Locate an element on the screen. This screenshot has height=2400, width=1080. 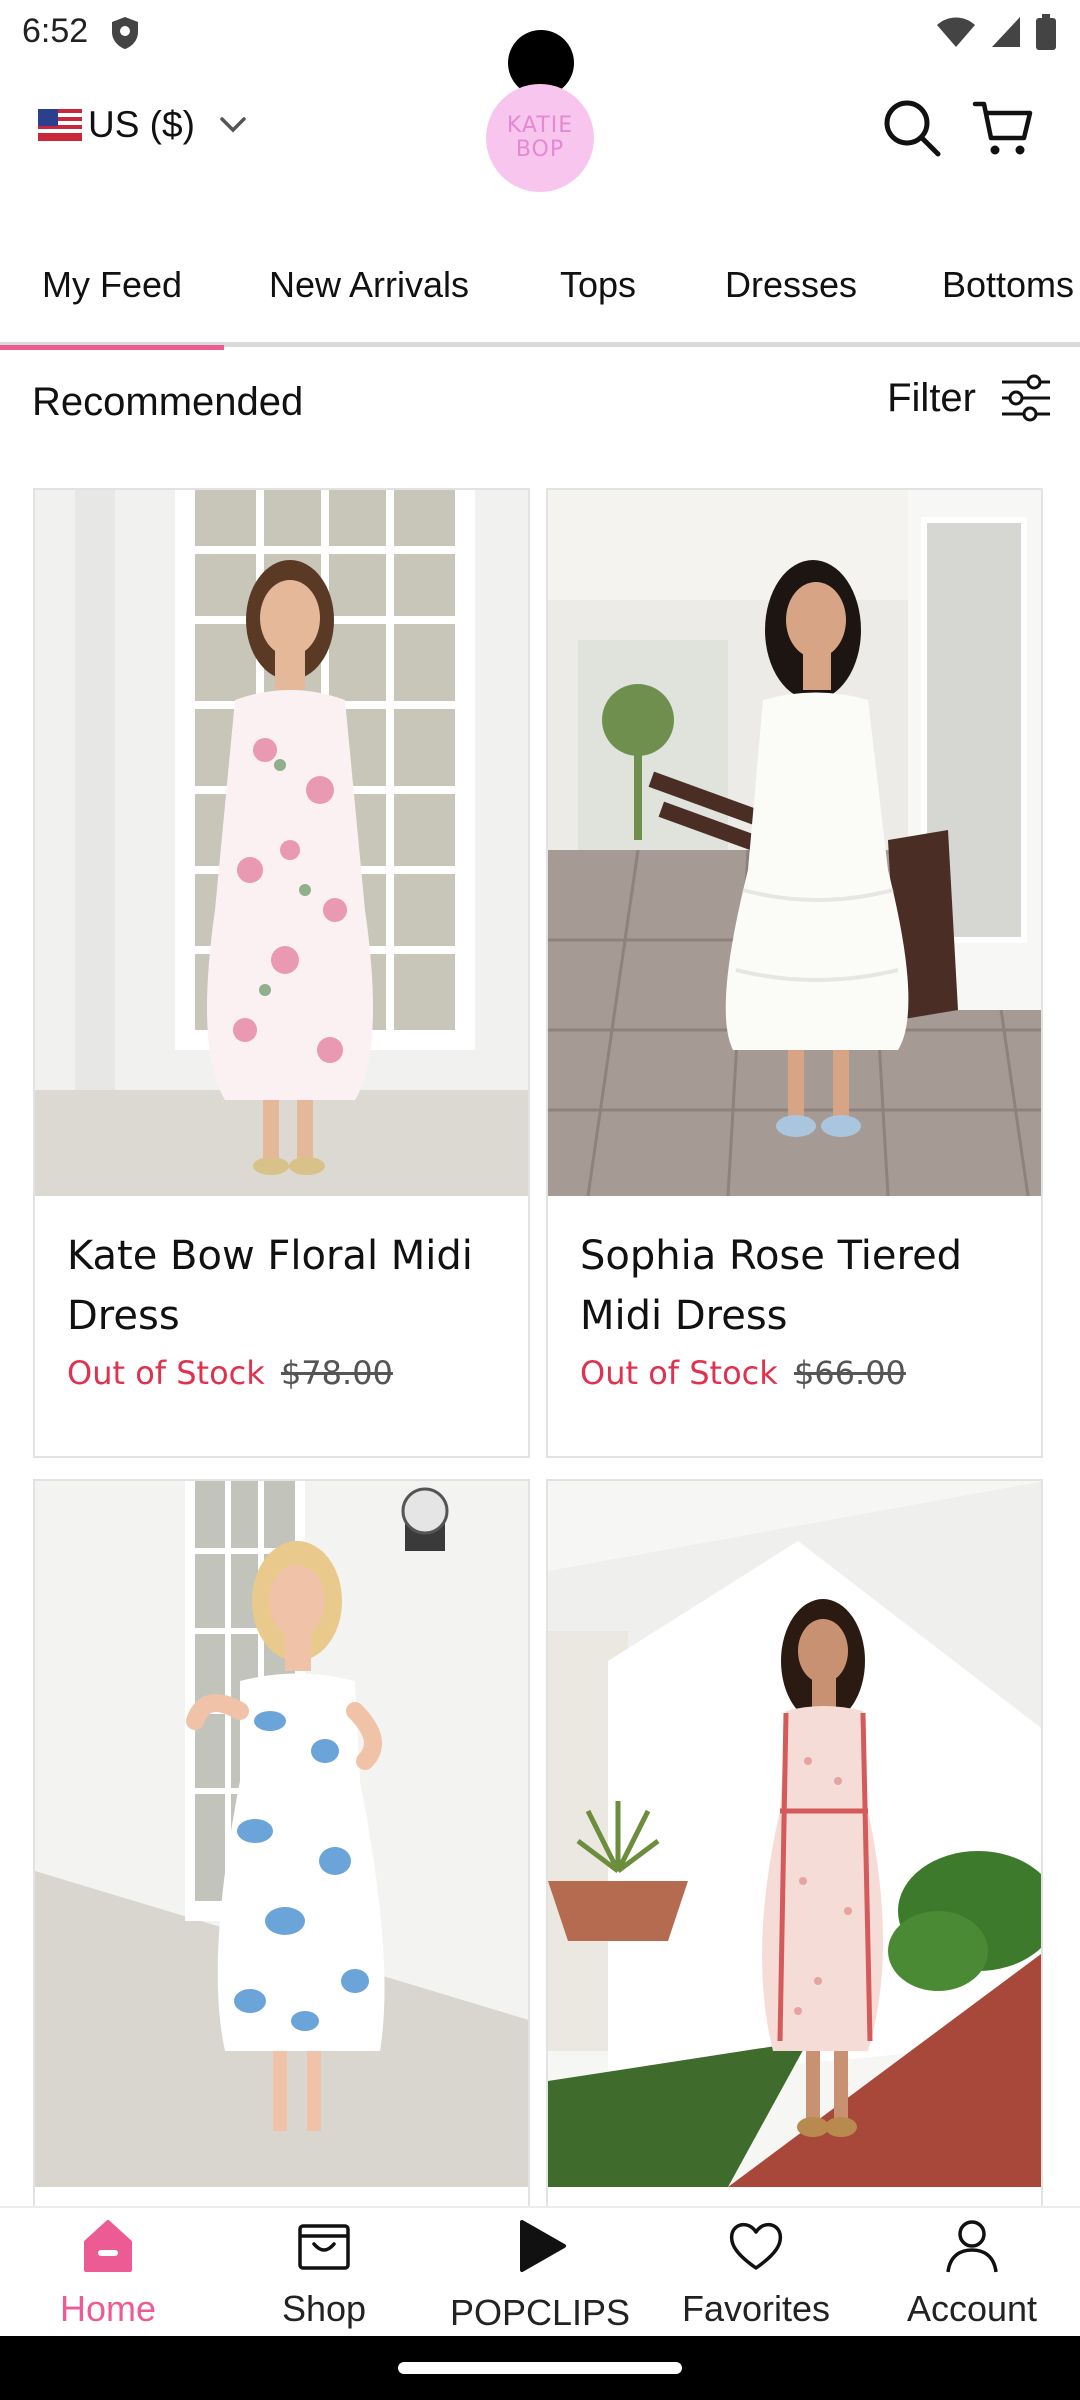
battery-icon is located at coordinates (1046, 32).